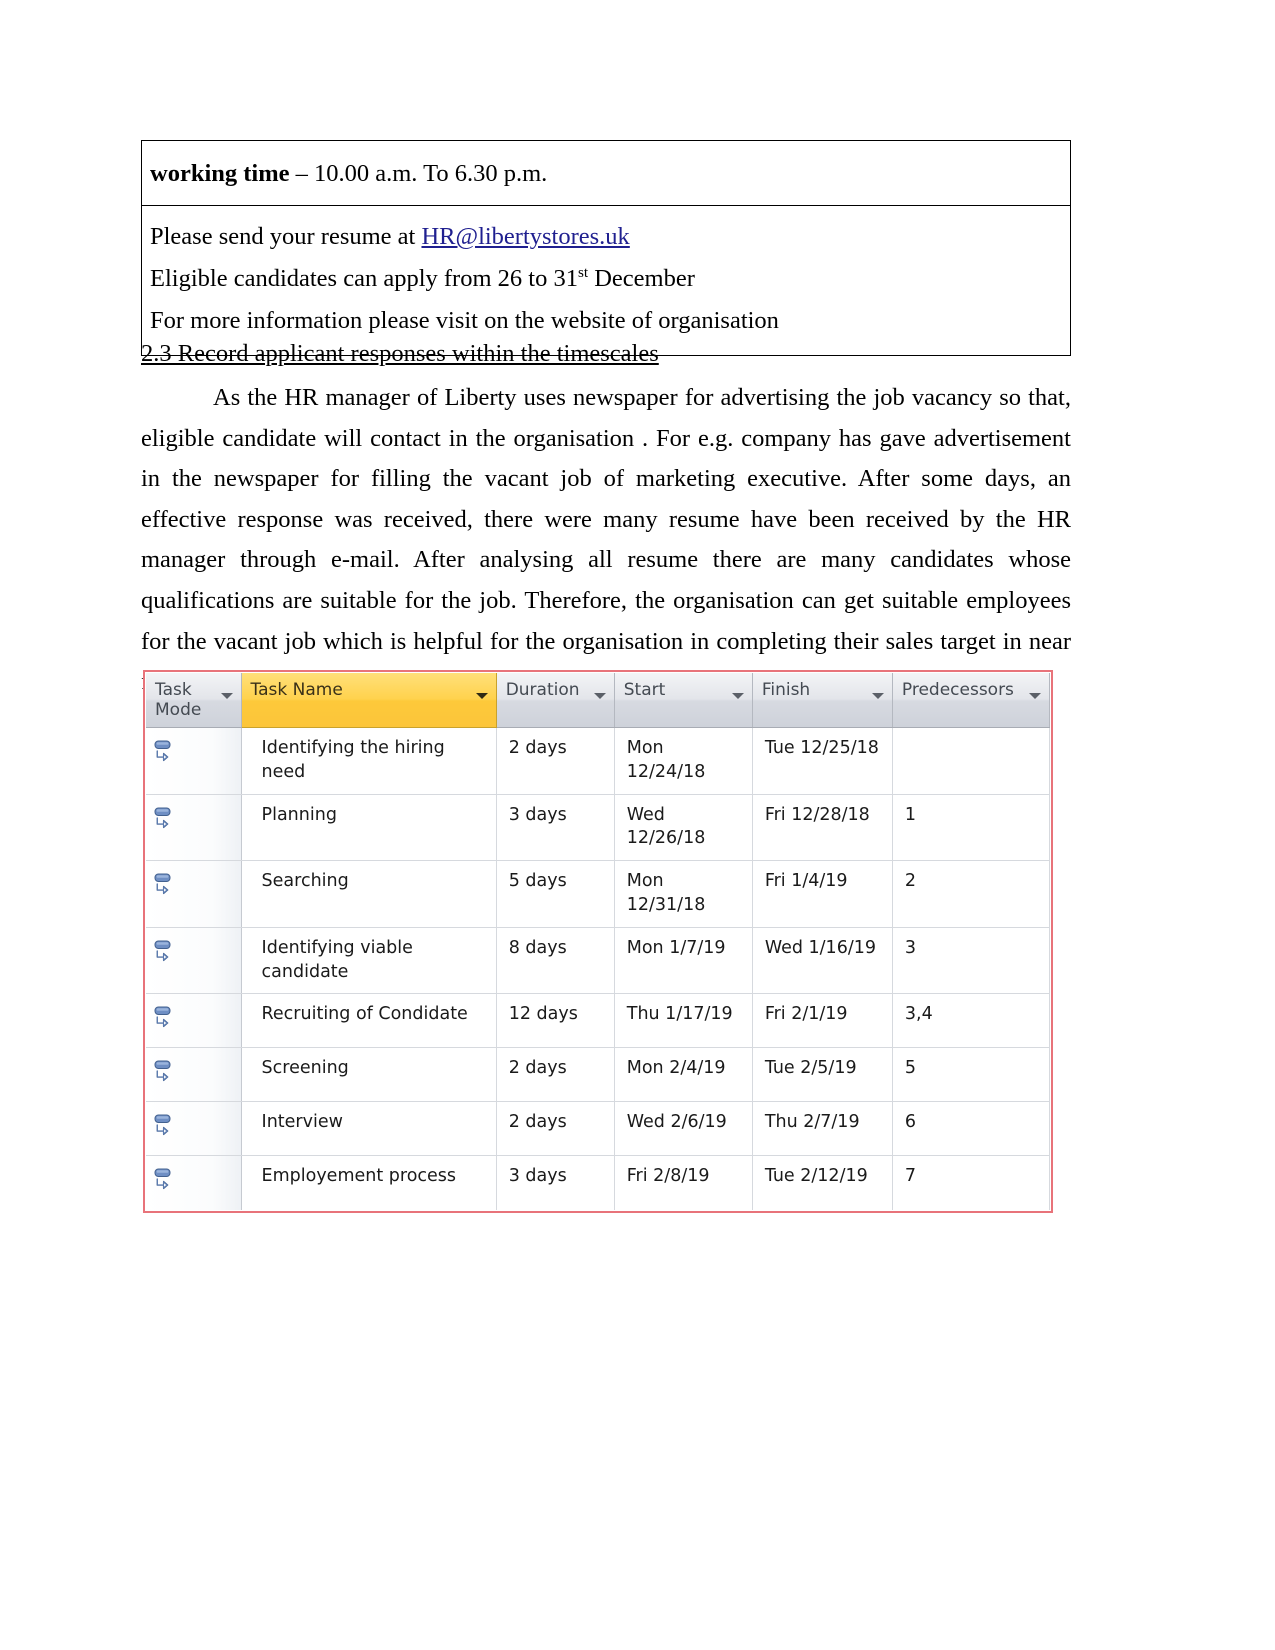  Describe the element at coordinates (369, 961) in the screenshot. I see `cell-task-name: Identifying viable candidate` at that location.